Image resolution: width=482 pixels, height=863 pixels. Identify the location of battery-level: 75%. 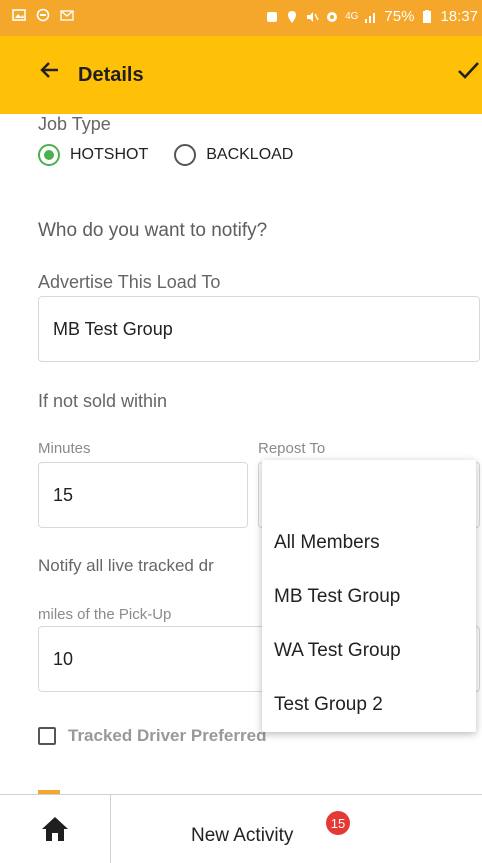
(399, 16).